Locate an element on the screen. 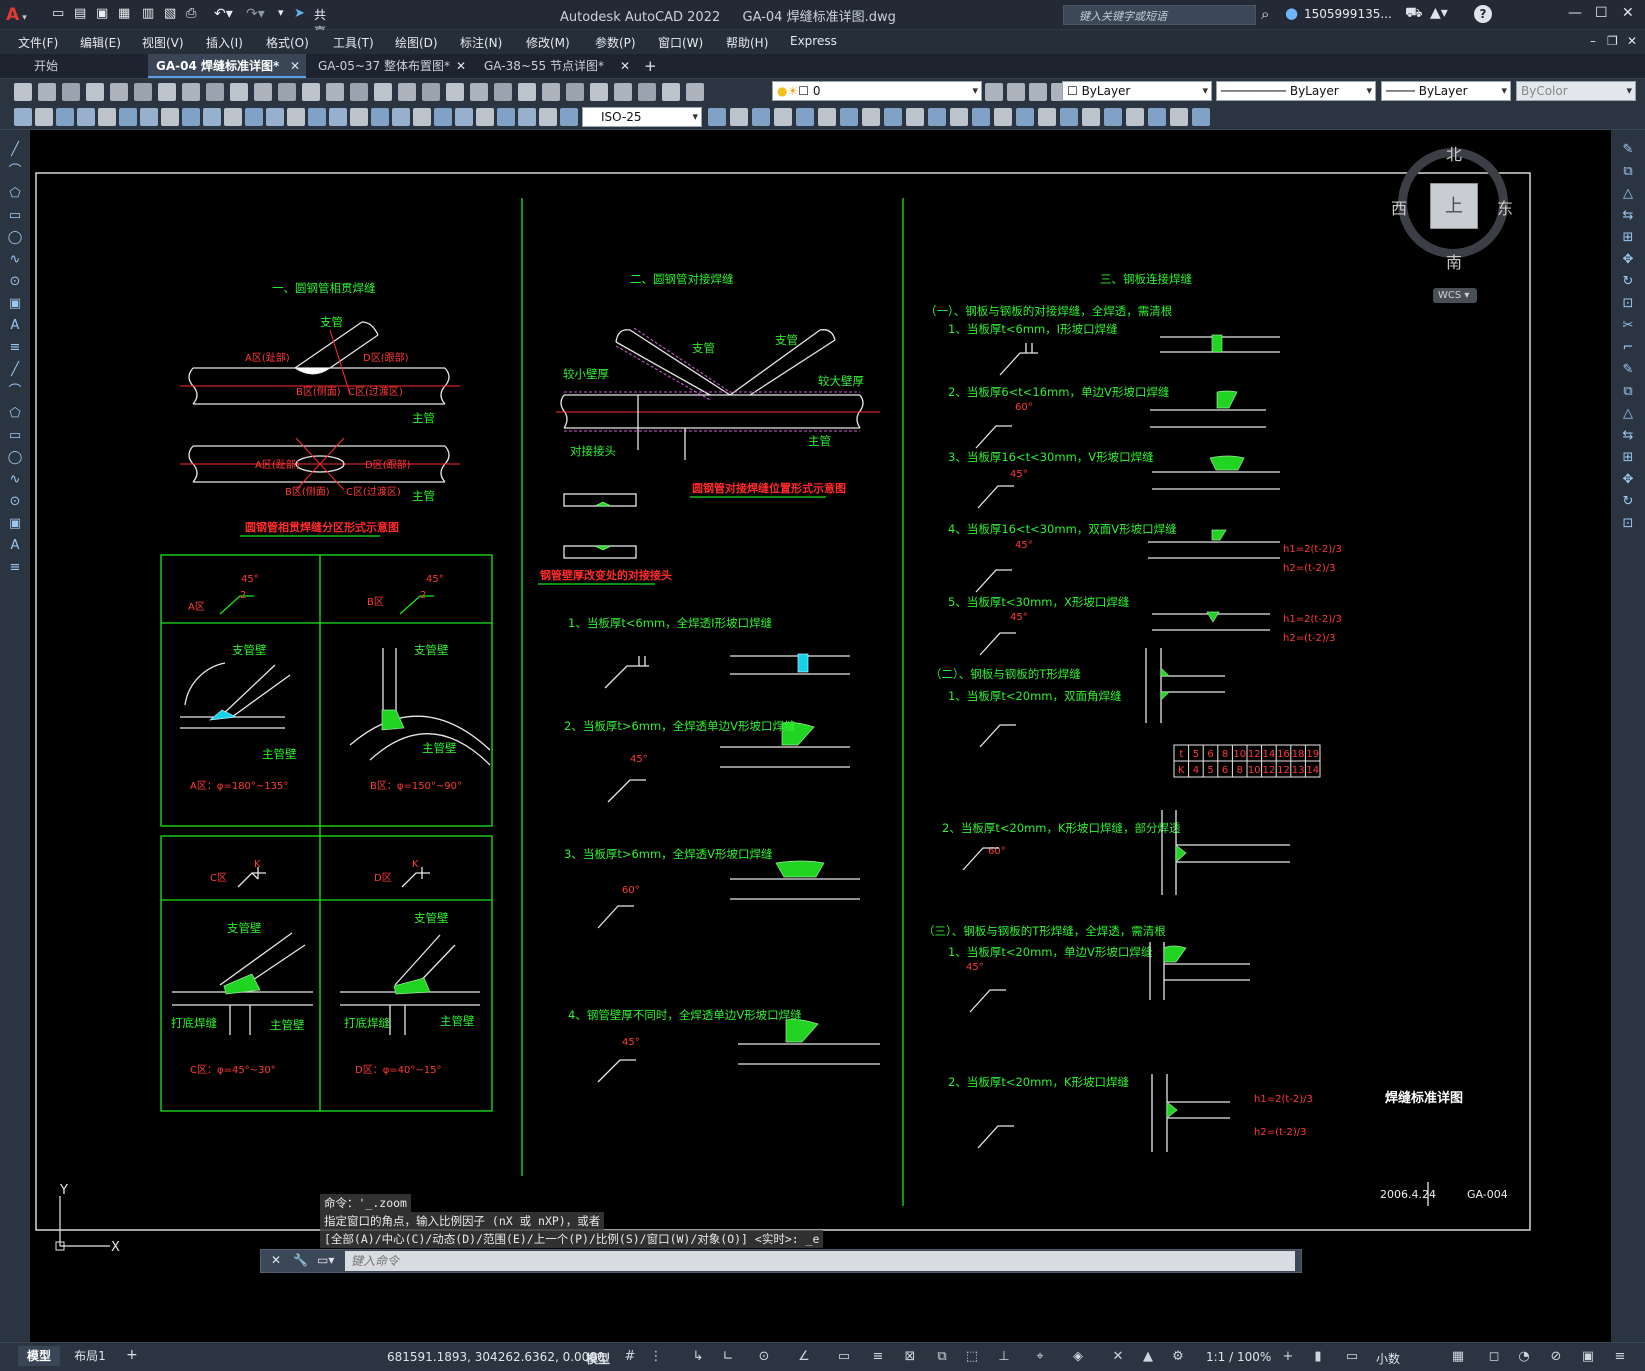 The height and width of the screenshot is (1371, 1645). open-icon: ▤ is located at coordinates (80, 13).